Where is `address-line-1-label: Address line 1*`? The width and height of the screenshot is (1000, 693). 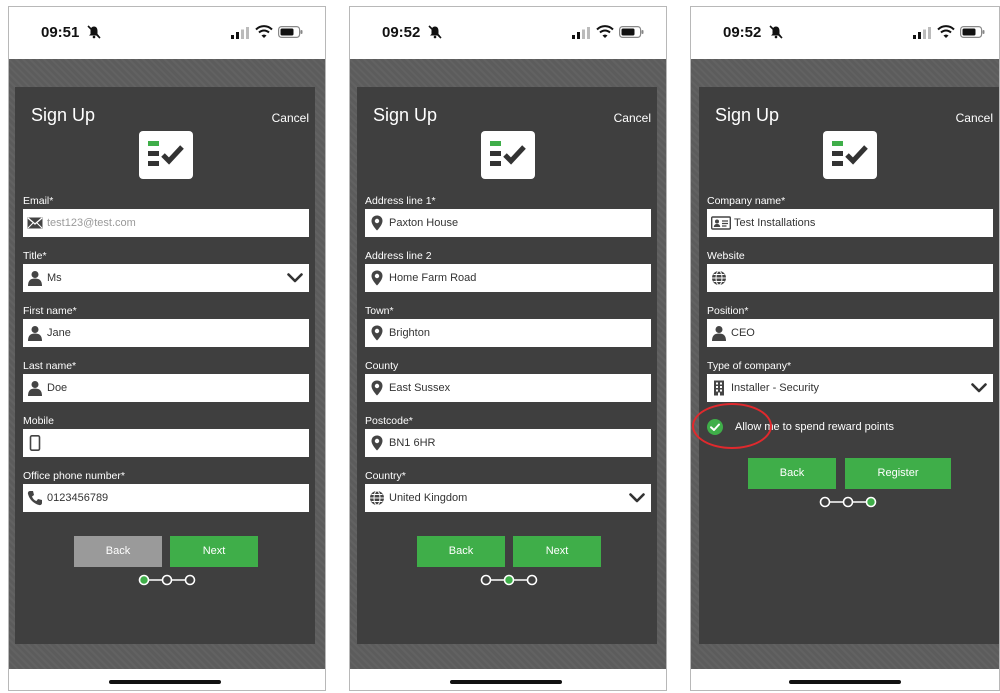 address-line-1-label: Address line 1* is located at coordinates (400, 201).